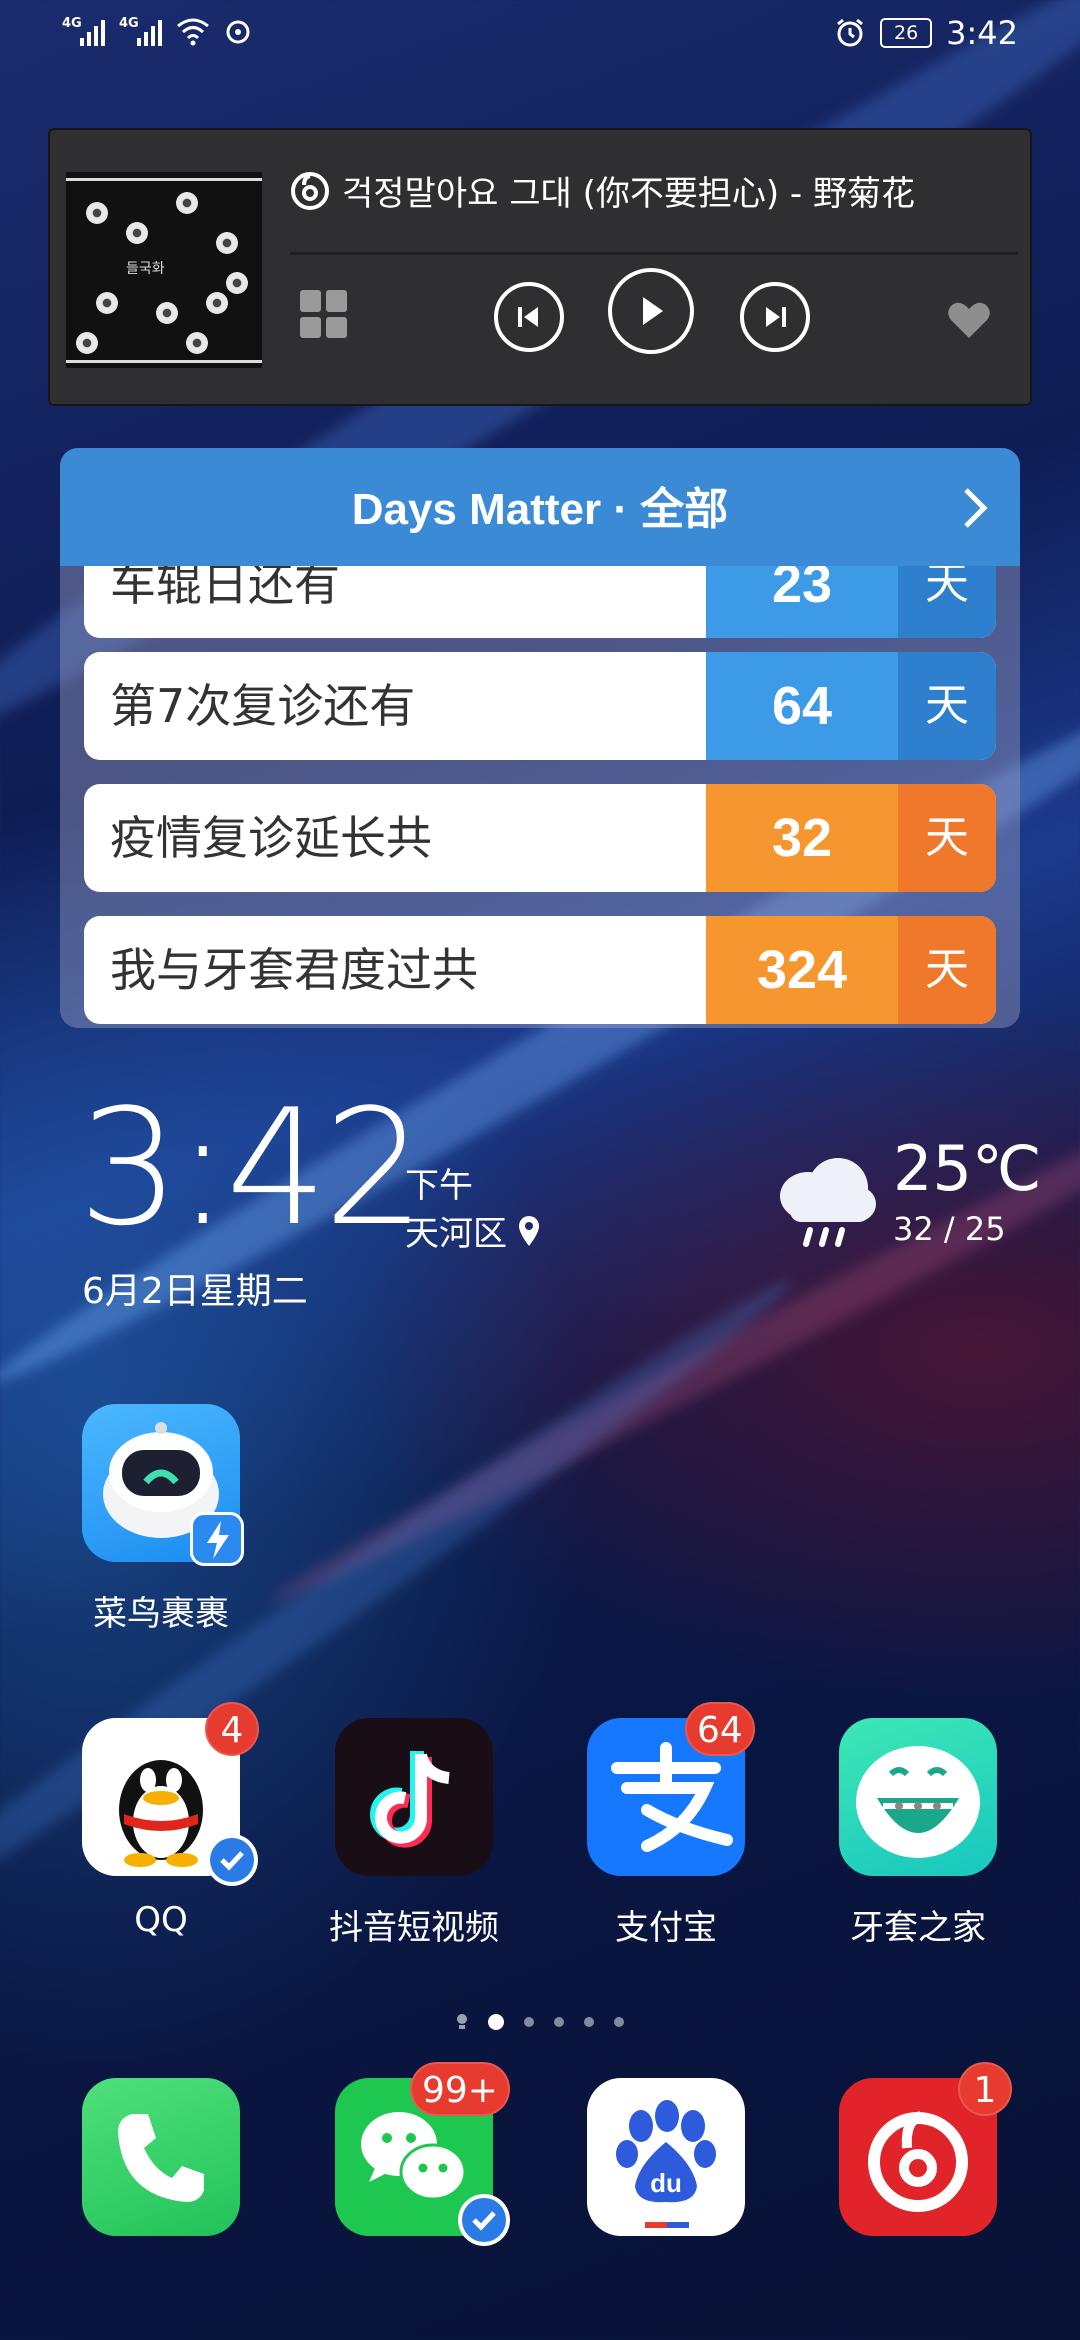 The image size is (1080, 2340). I want to click on next-icon, so click(776, 317).